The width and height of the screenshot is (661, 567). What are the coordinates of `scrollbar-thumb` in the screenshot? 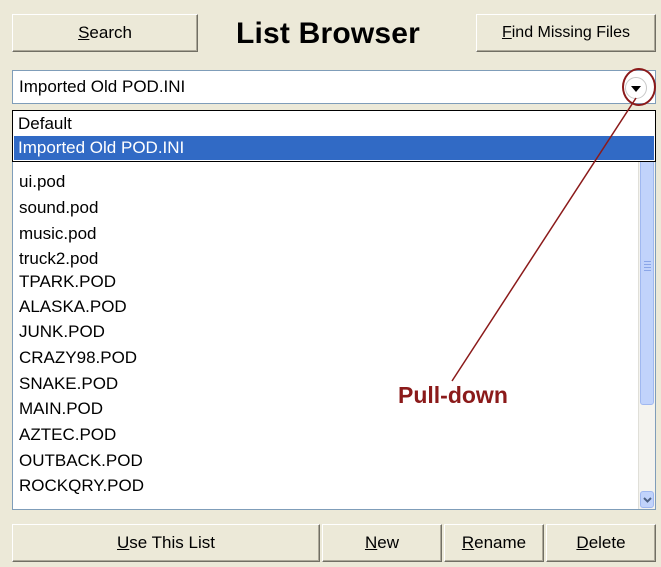 It's located at (647, 276).